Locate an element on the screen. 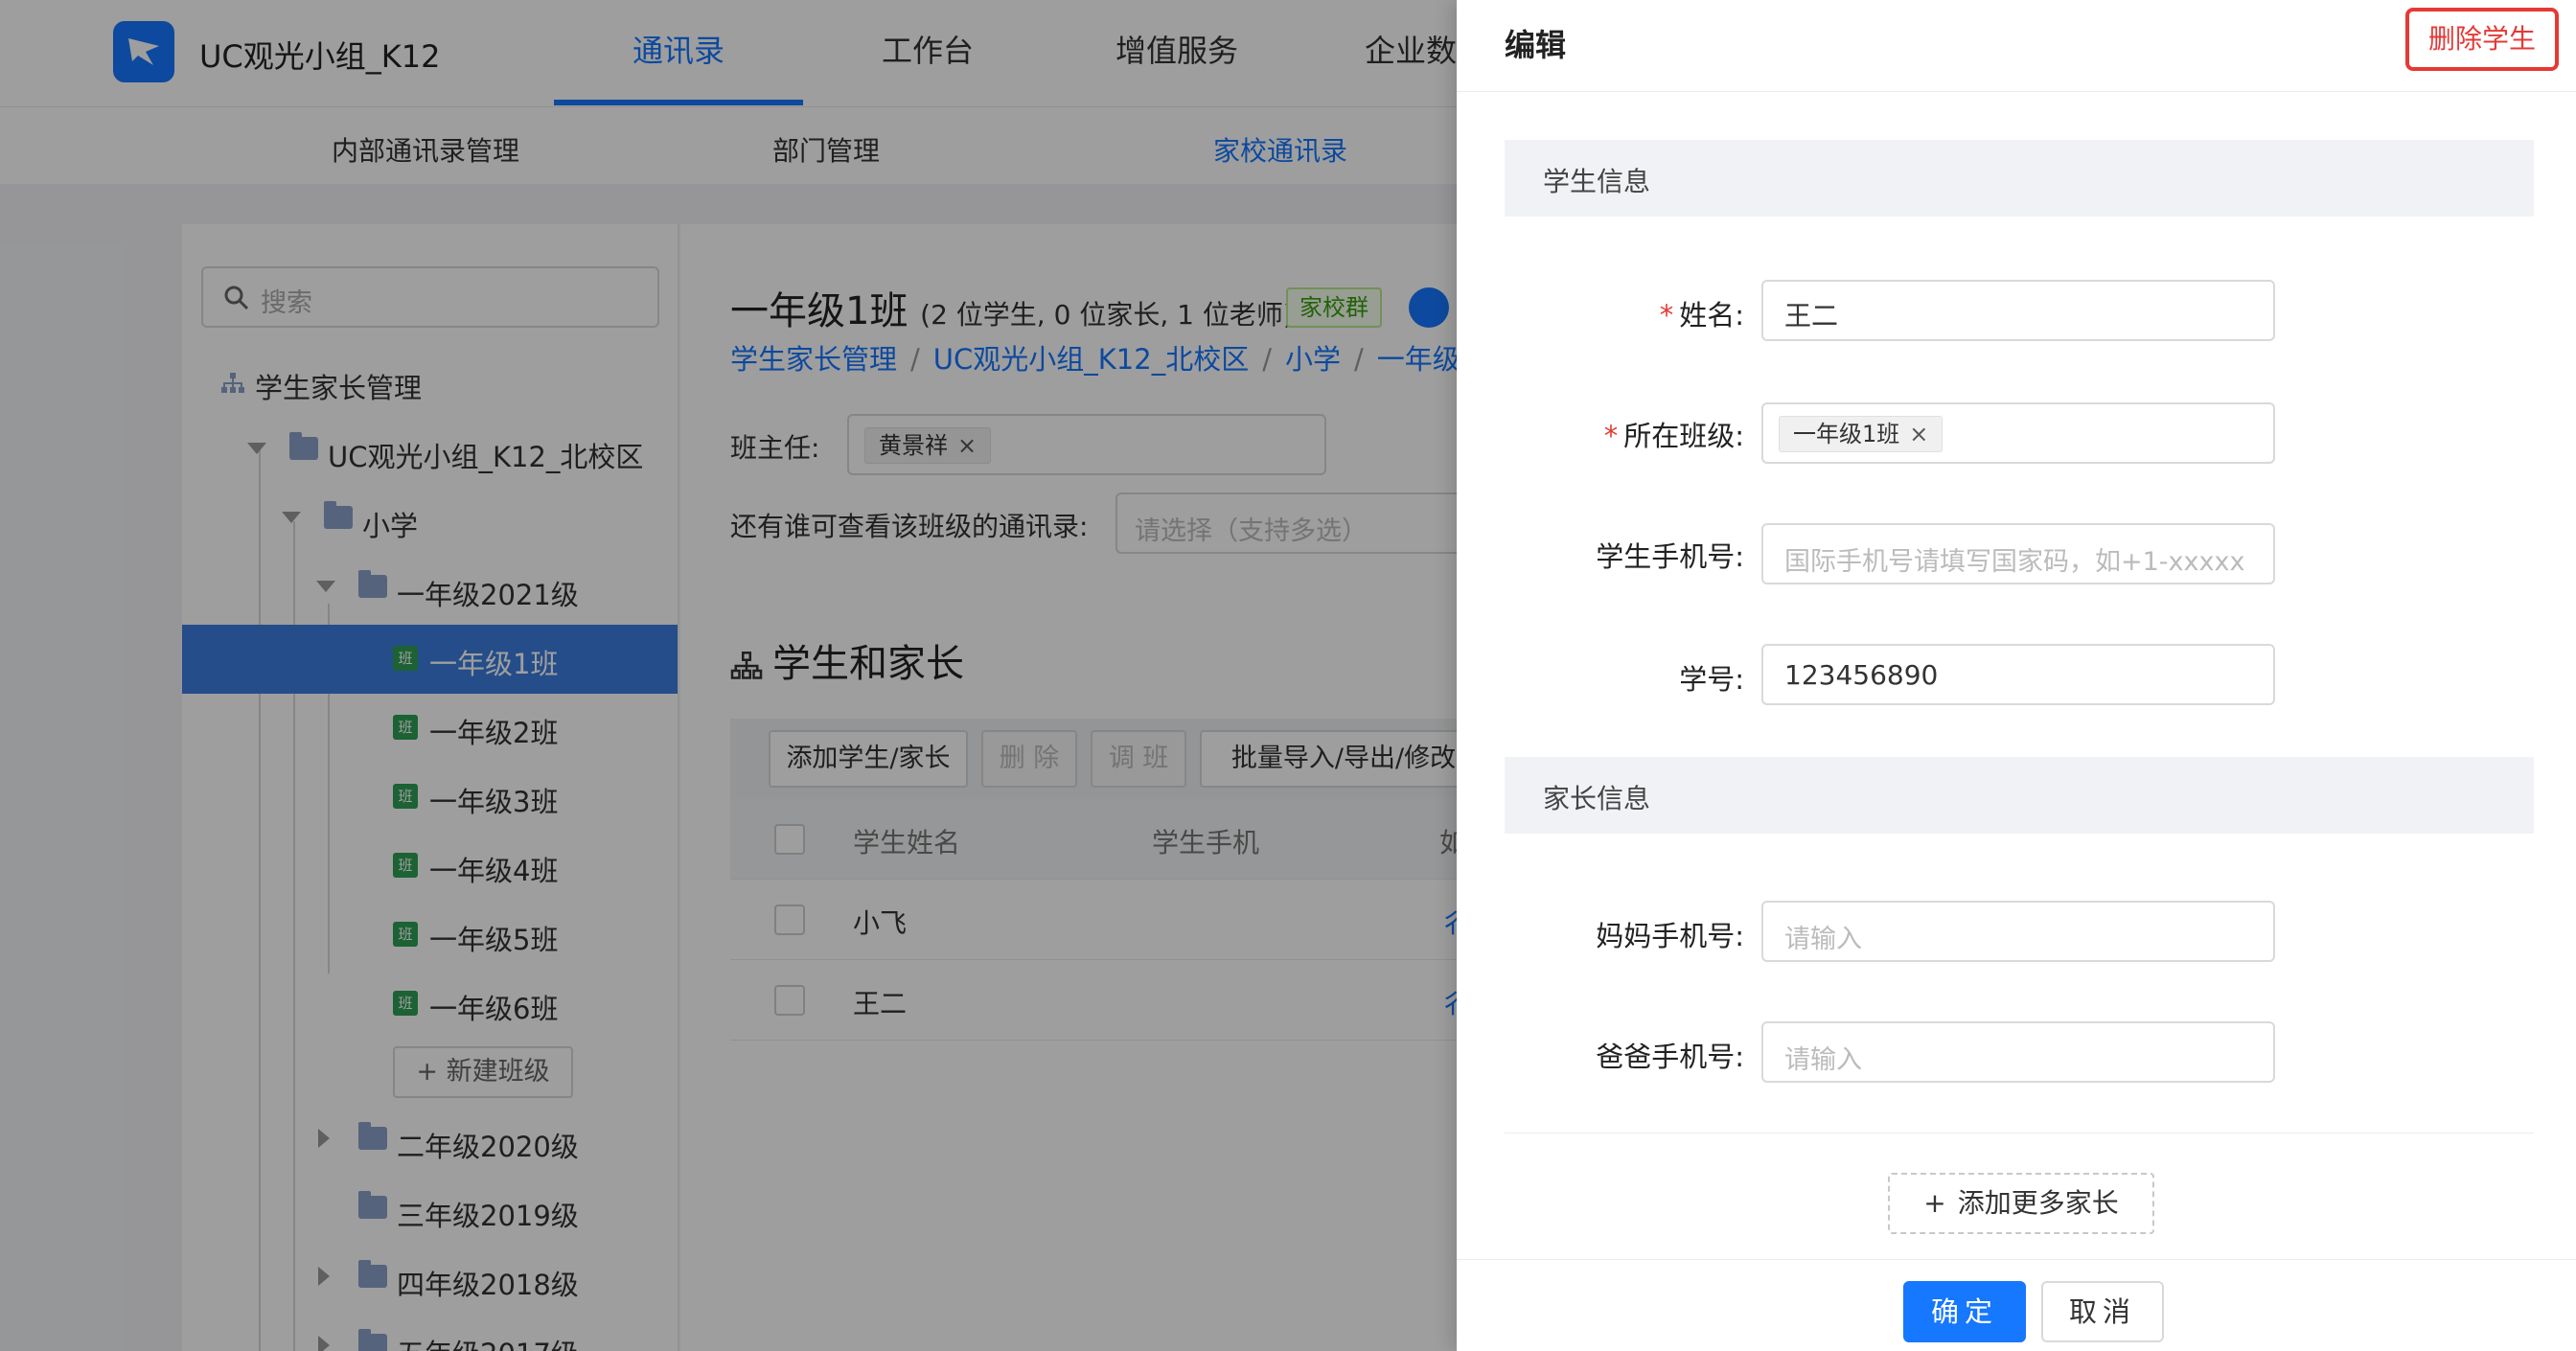 The height and width of the screenshot is (1351, 2576). drawer-title: 编辑 is located at coordinates (1536, 45).